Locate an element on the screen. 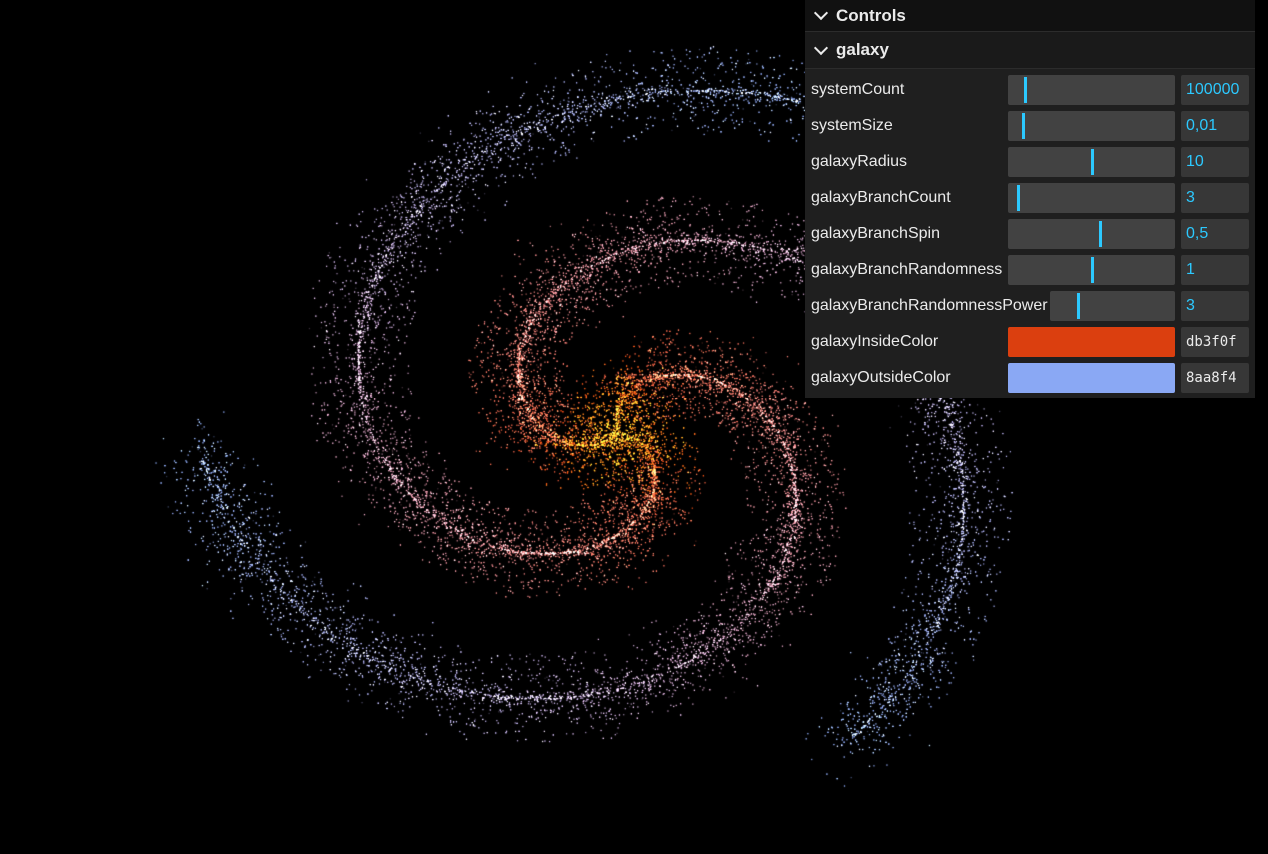  control-system-count: systemCount 100000 is located at coordinates (1030, 90).